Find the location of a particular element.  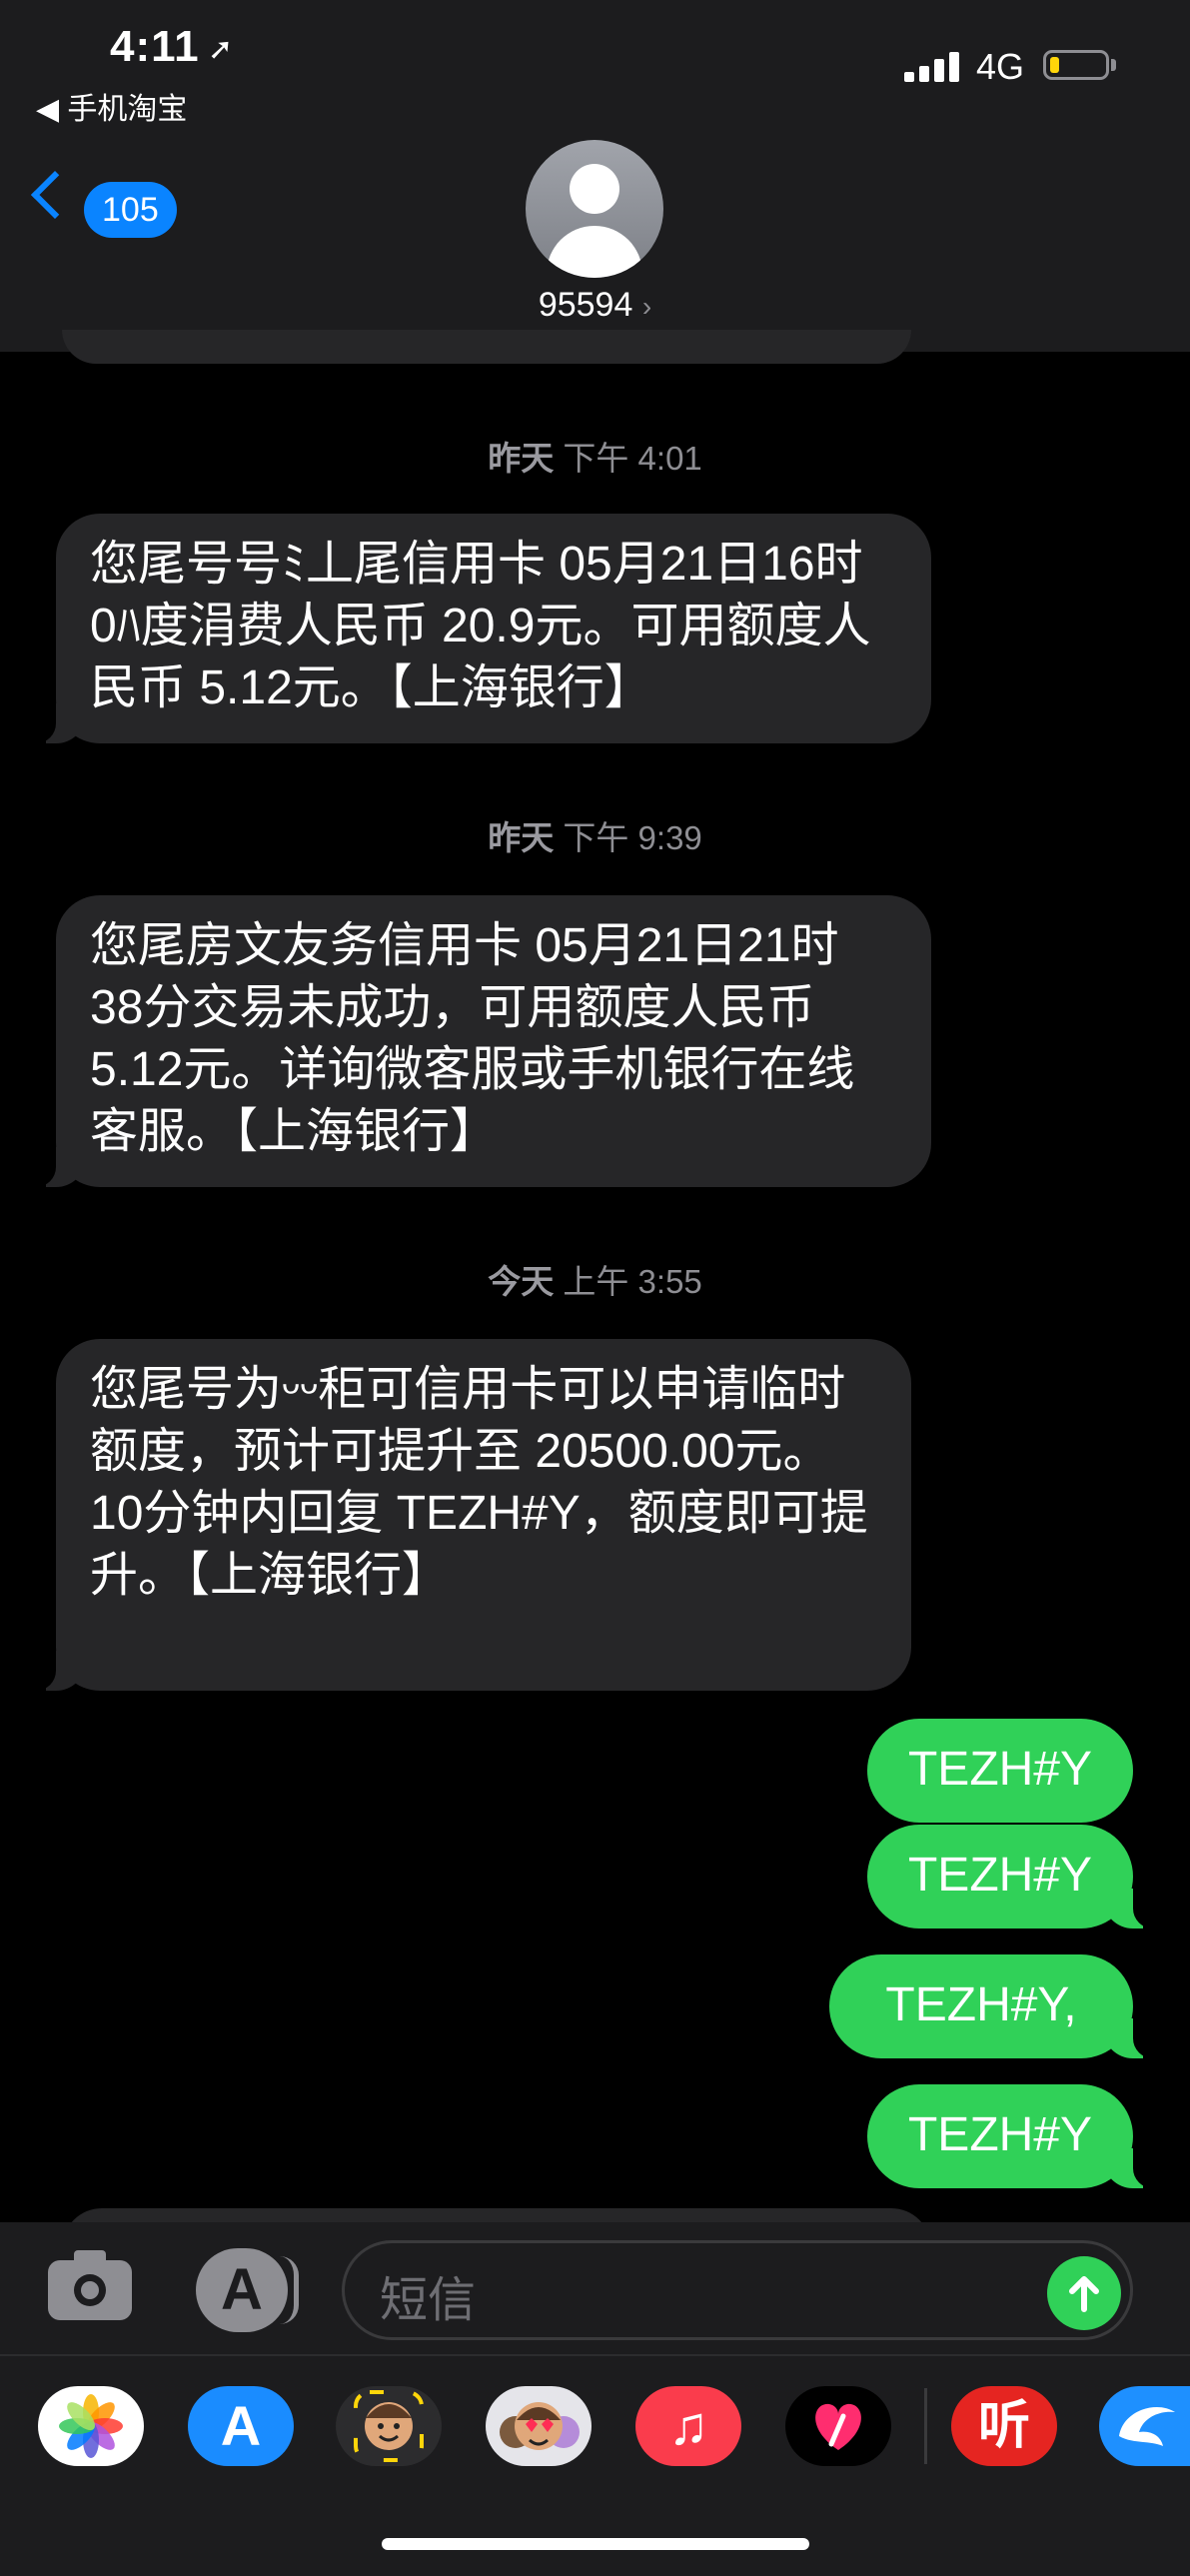

memoji-icon is located at coordinates (389, 2426).